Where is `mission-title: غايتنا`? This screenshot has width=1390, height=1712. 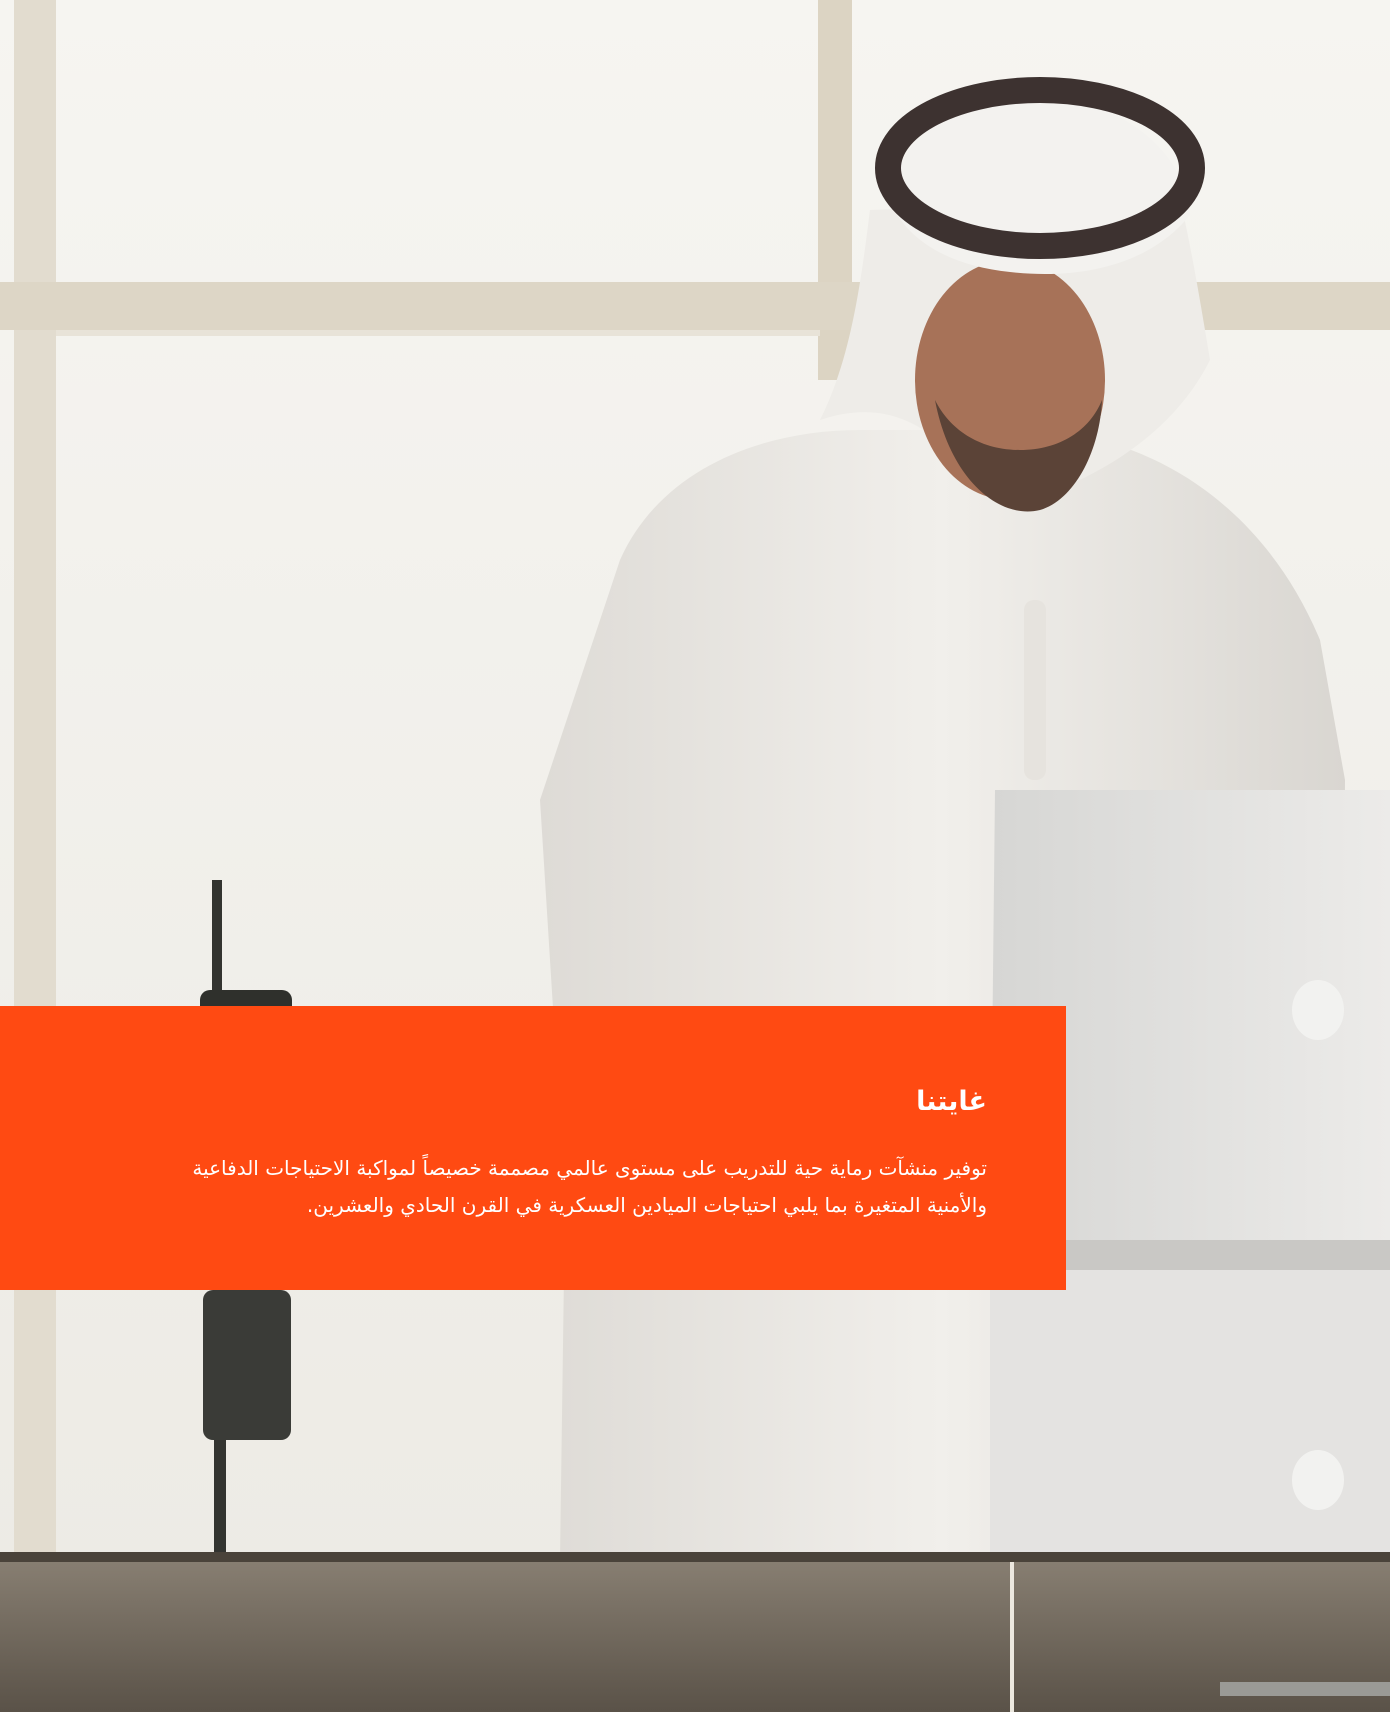 mission-title: غايتنا is located at coordinates (951, 1101).